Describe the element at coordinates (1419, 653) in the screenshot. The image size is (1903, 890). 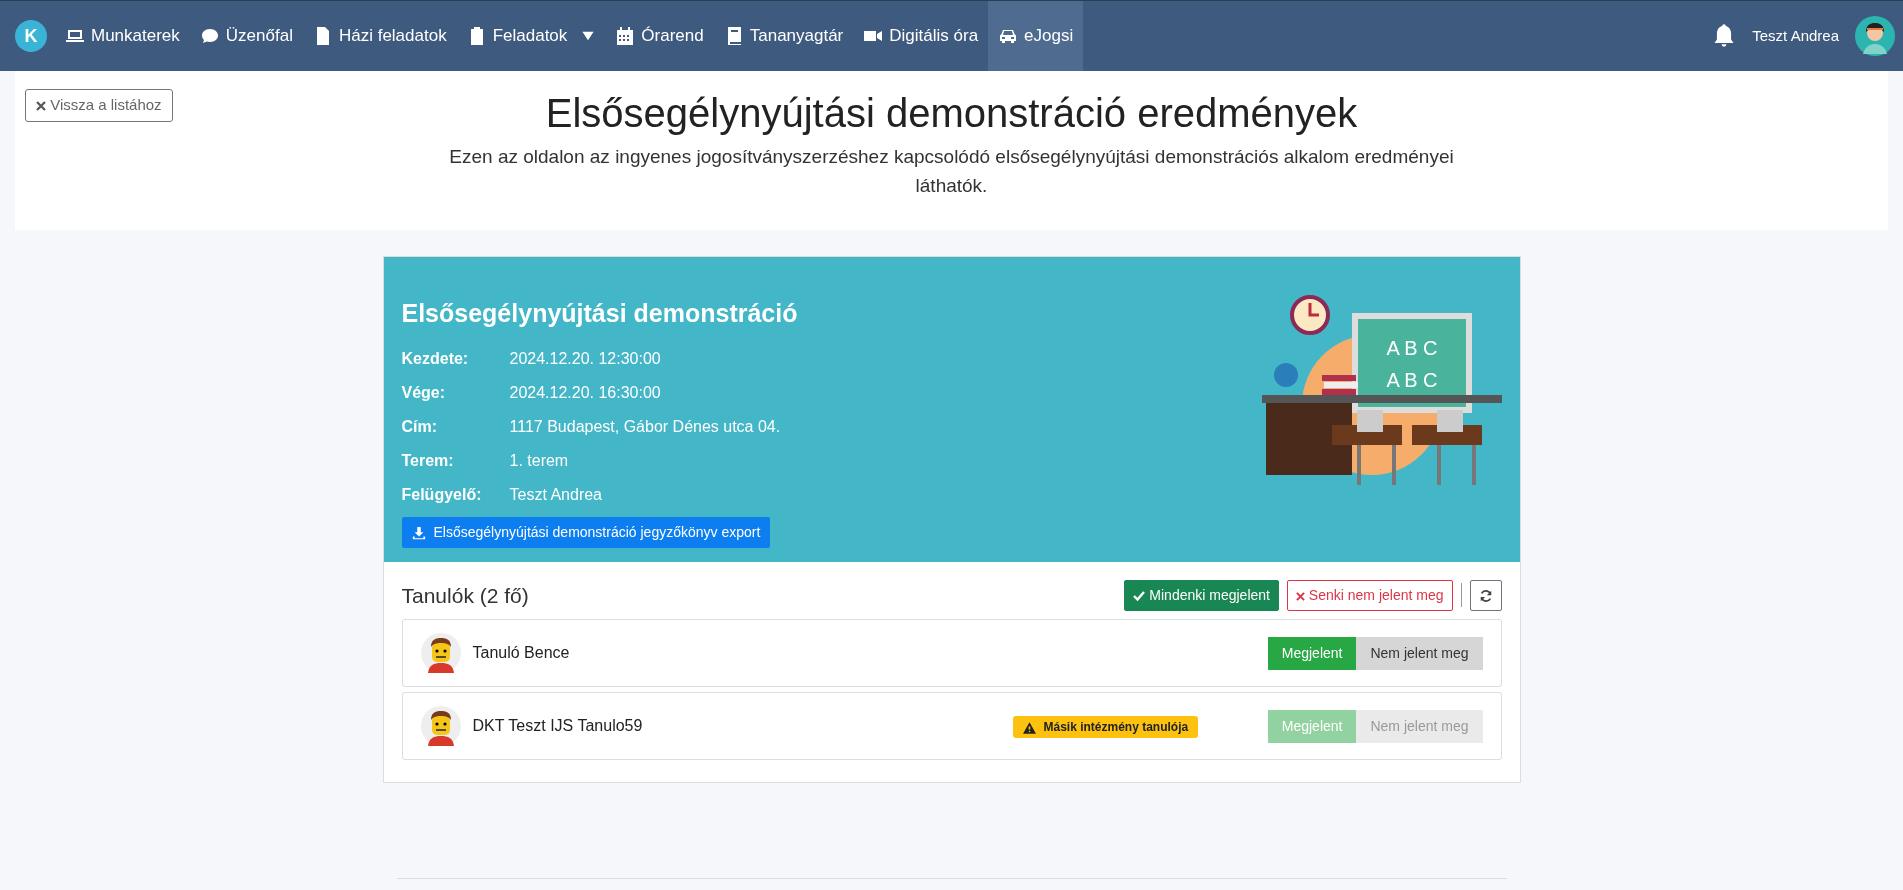
I see `absent-toggle: Nem jelent meg` at that location.